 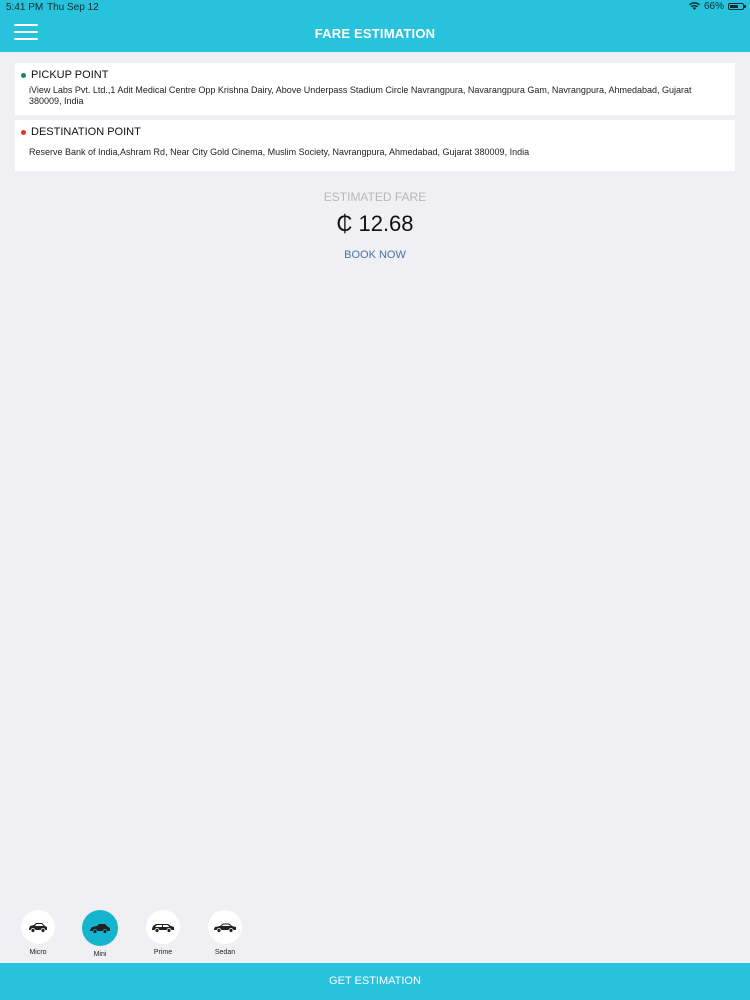 What do you see at coordinates (73, 7) in the screenshot?
I see `status-date: Thu Sep 12` at bounding box center [73, 7].